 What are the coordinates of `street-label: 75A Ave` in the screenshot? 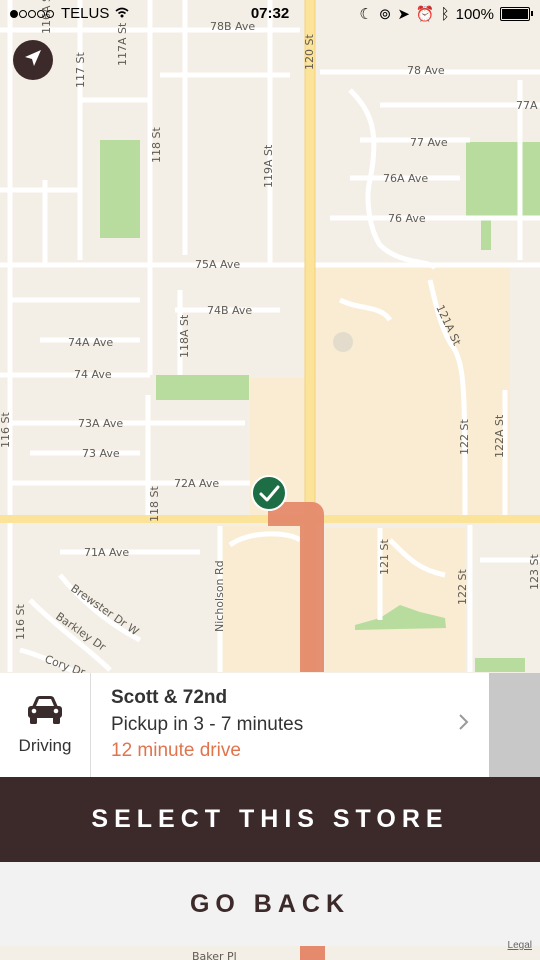 It's located at (217, 264).